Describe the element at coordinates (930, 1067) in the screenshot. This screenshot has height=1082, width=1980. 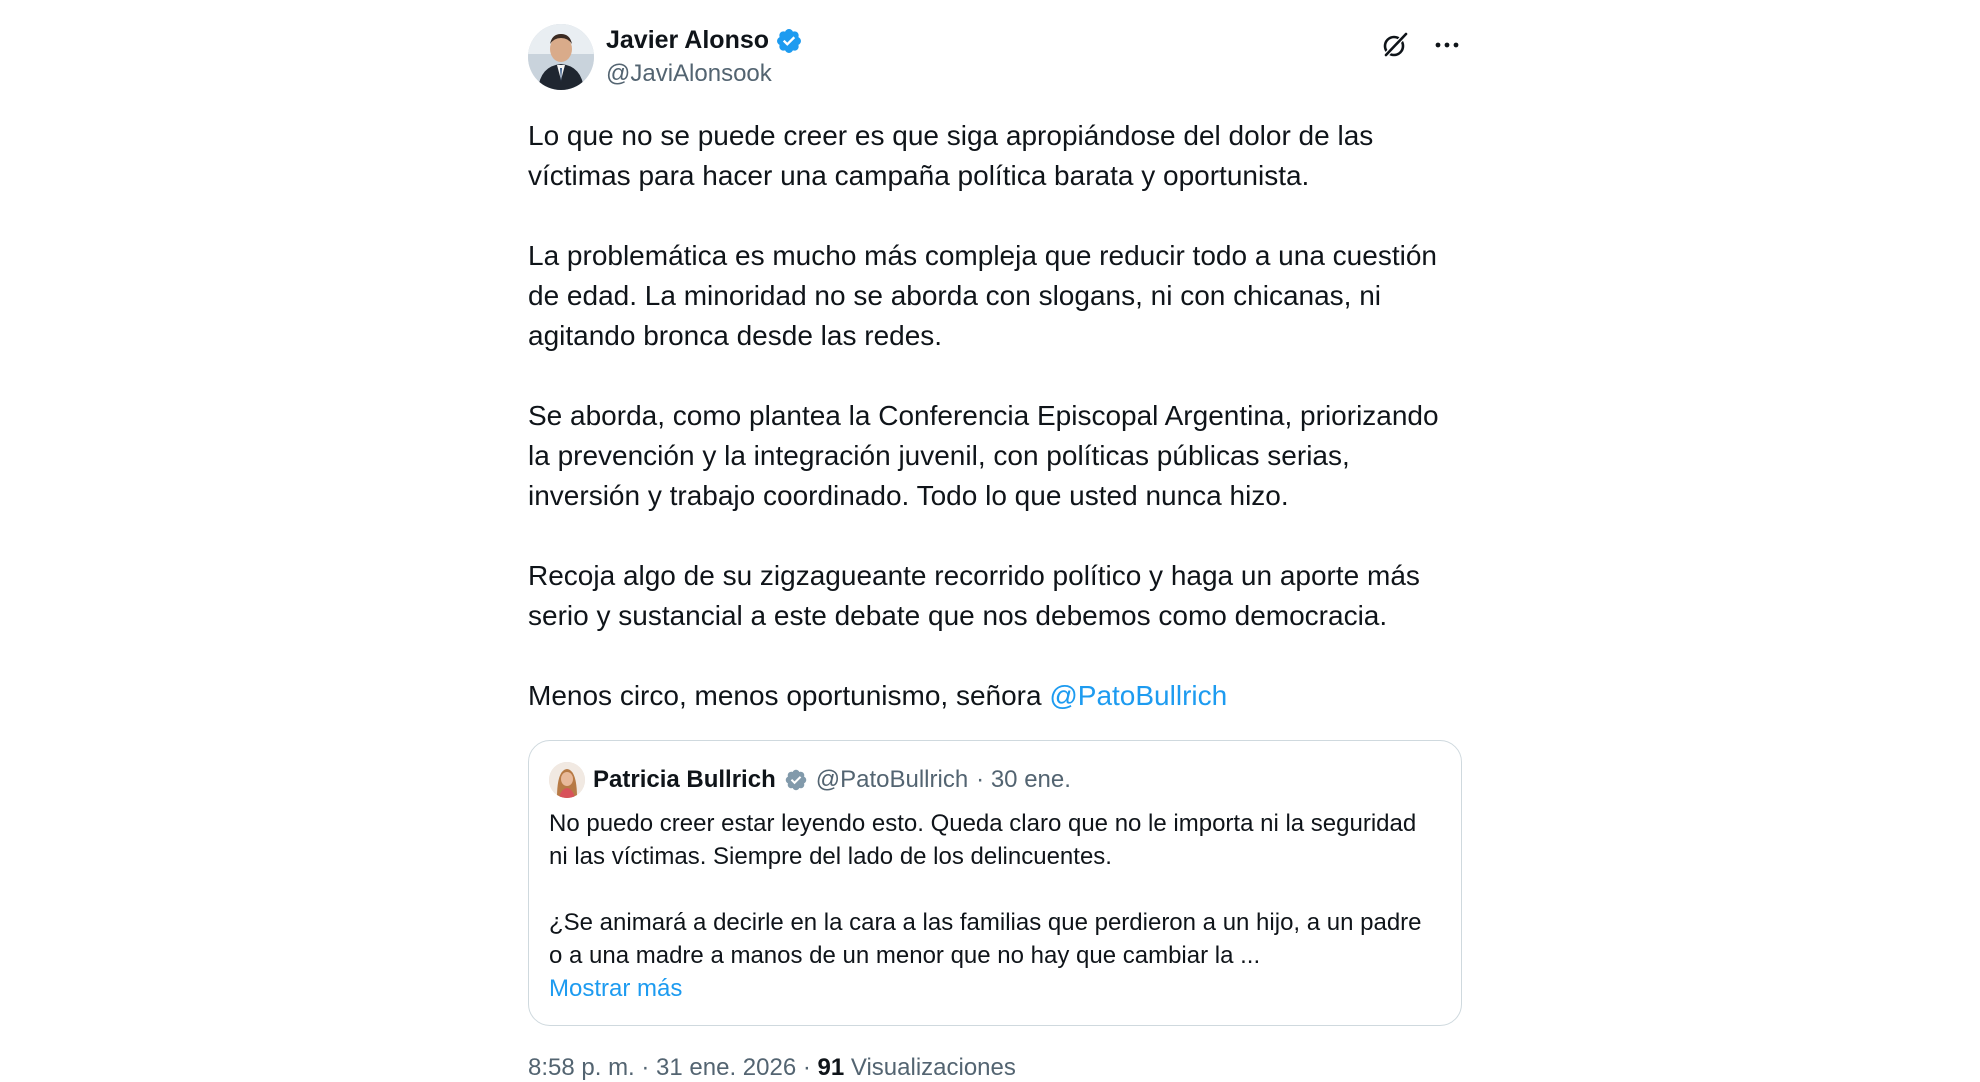
I see `views-label: Visualizaciones` at that location.